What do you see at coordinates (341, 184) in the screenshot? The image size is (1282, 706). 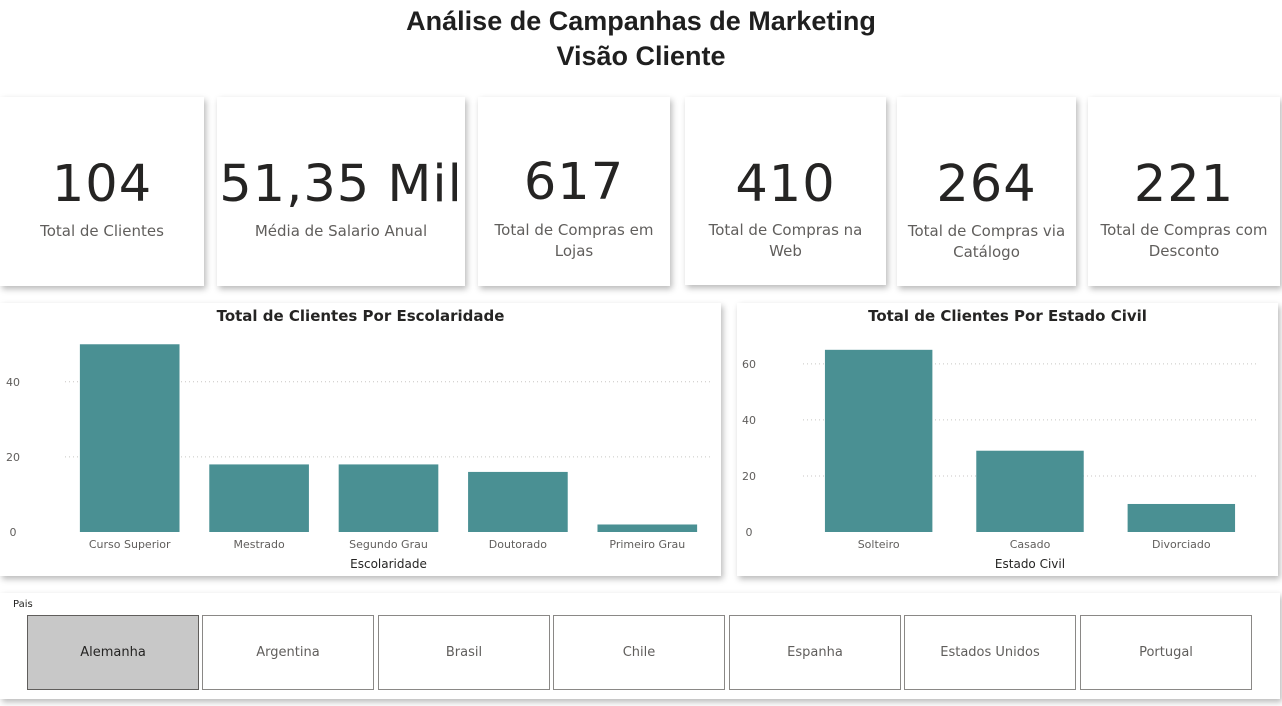 I see `kpi-value: 51,35 Mil` at bounding box center [341, 184].